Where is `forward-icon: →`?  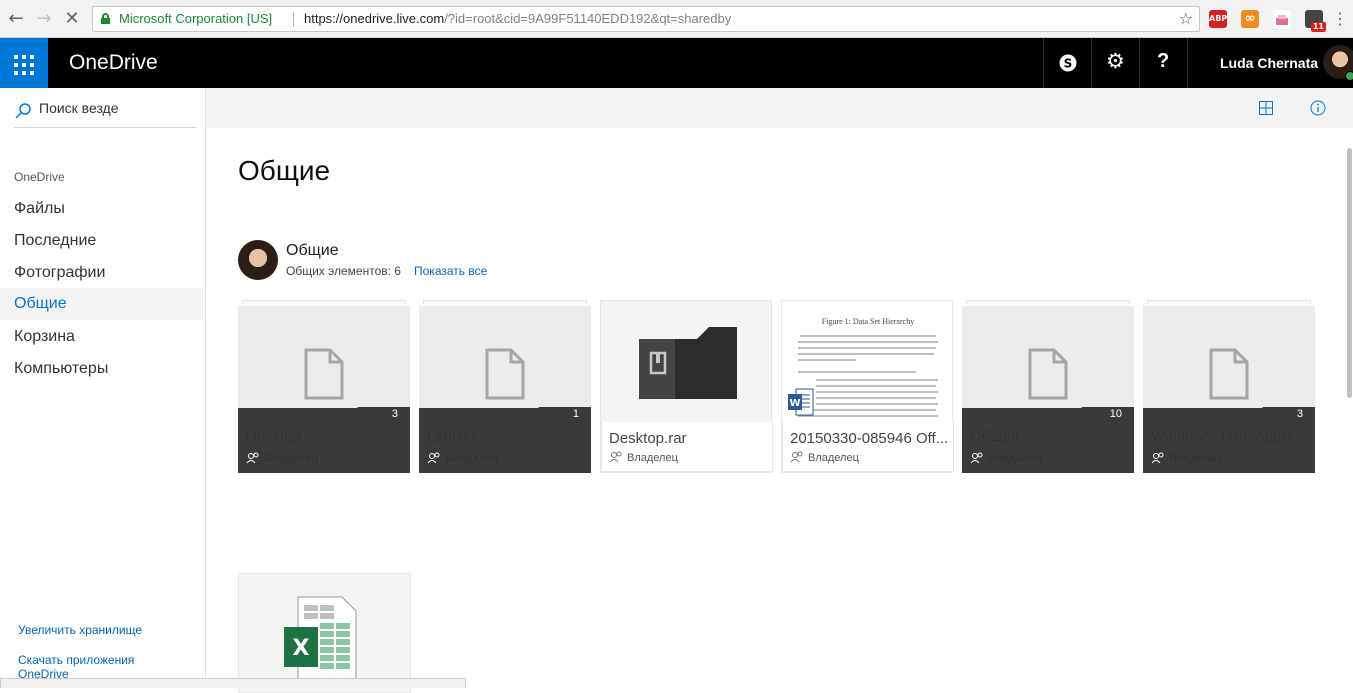 forward-icon: → is located at coordinates (44, 19).